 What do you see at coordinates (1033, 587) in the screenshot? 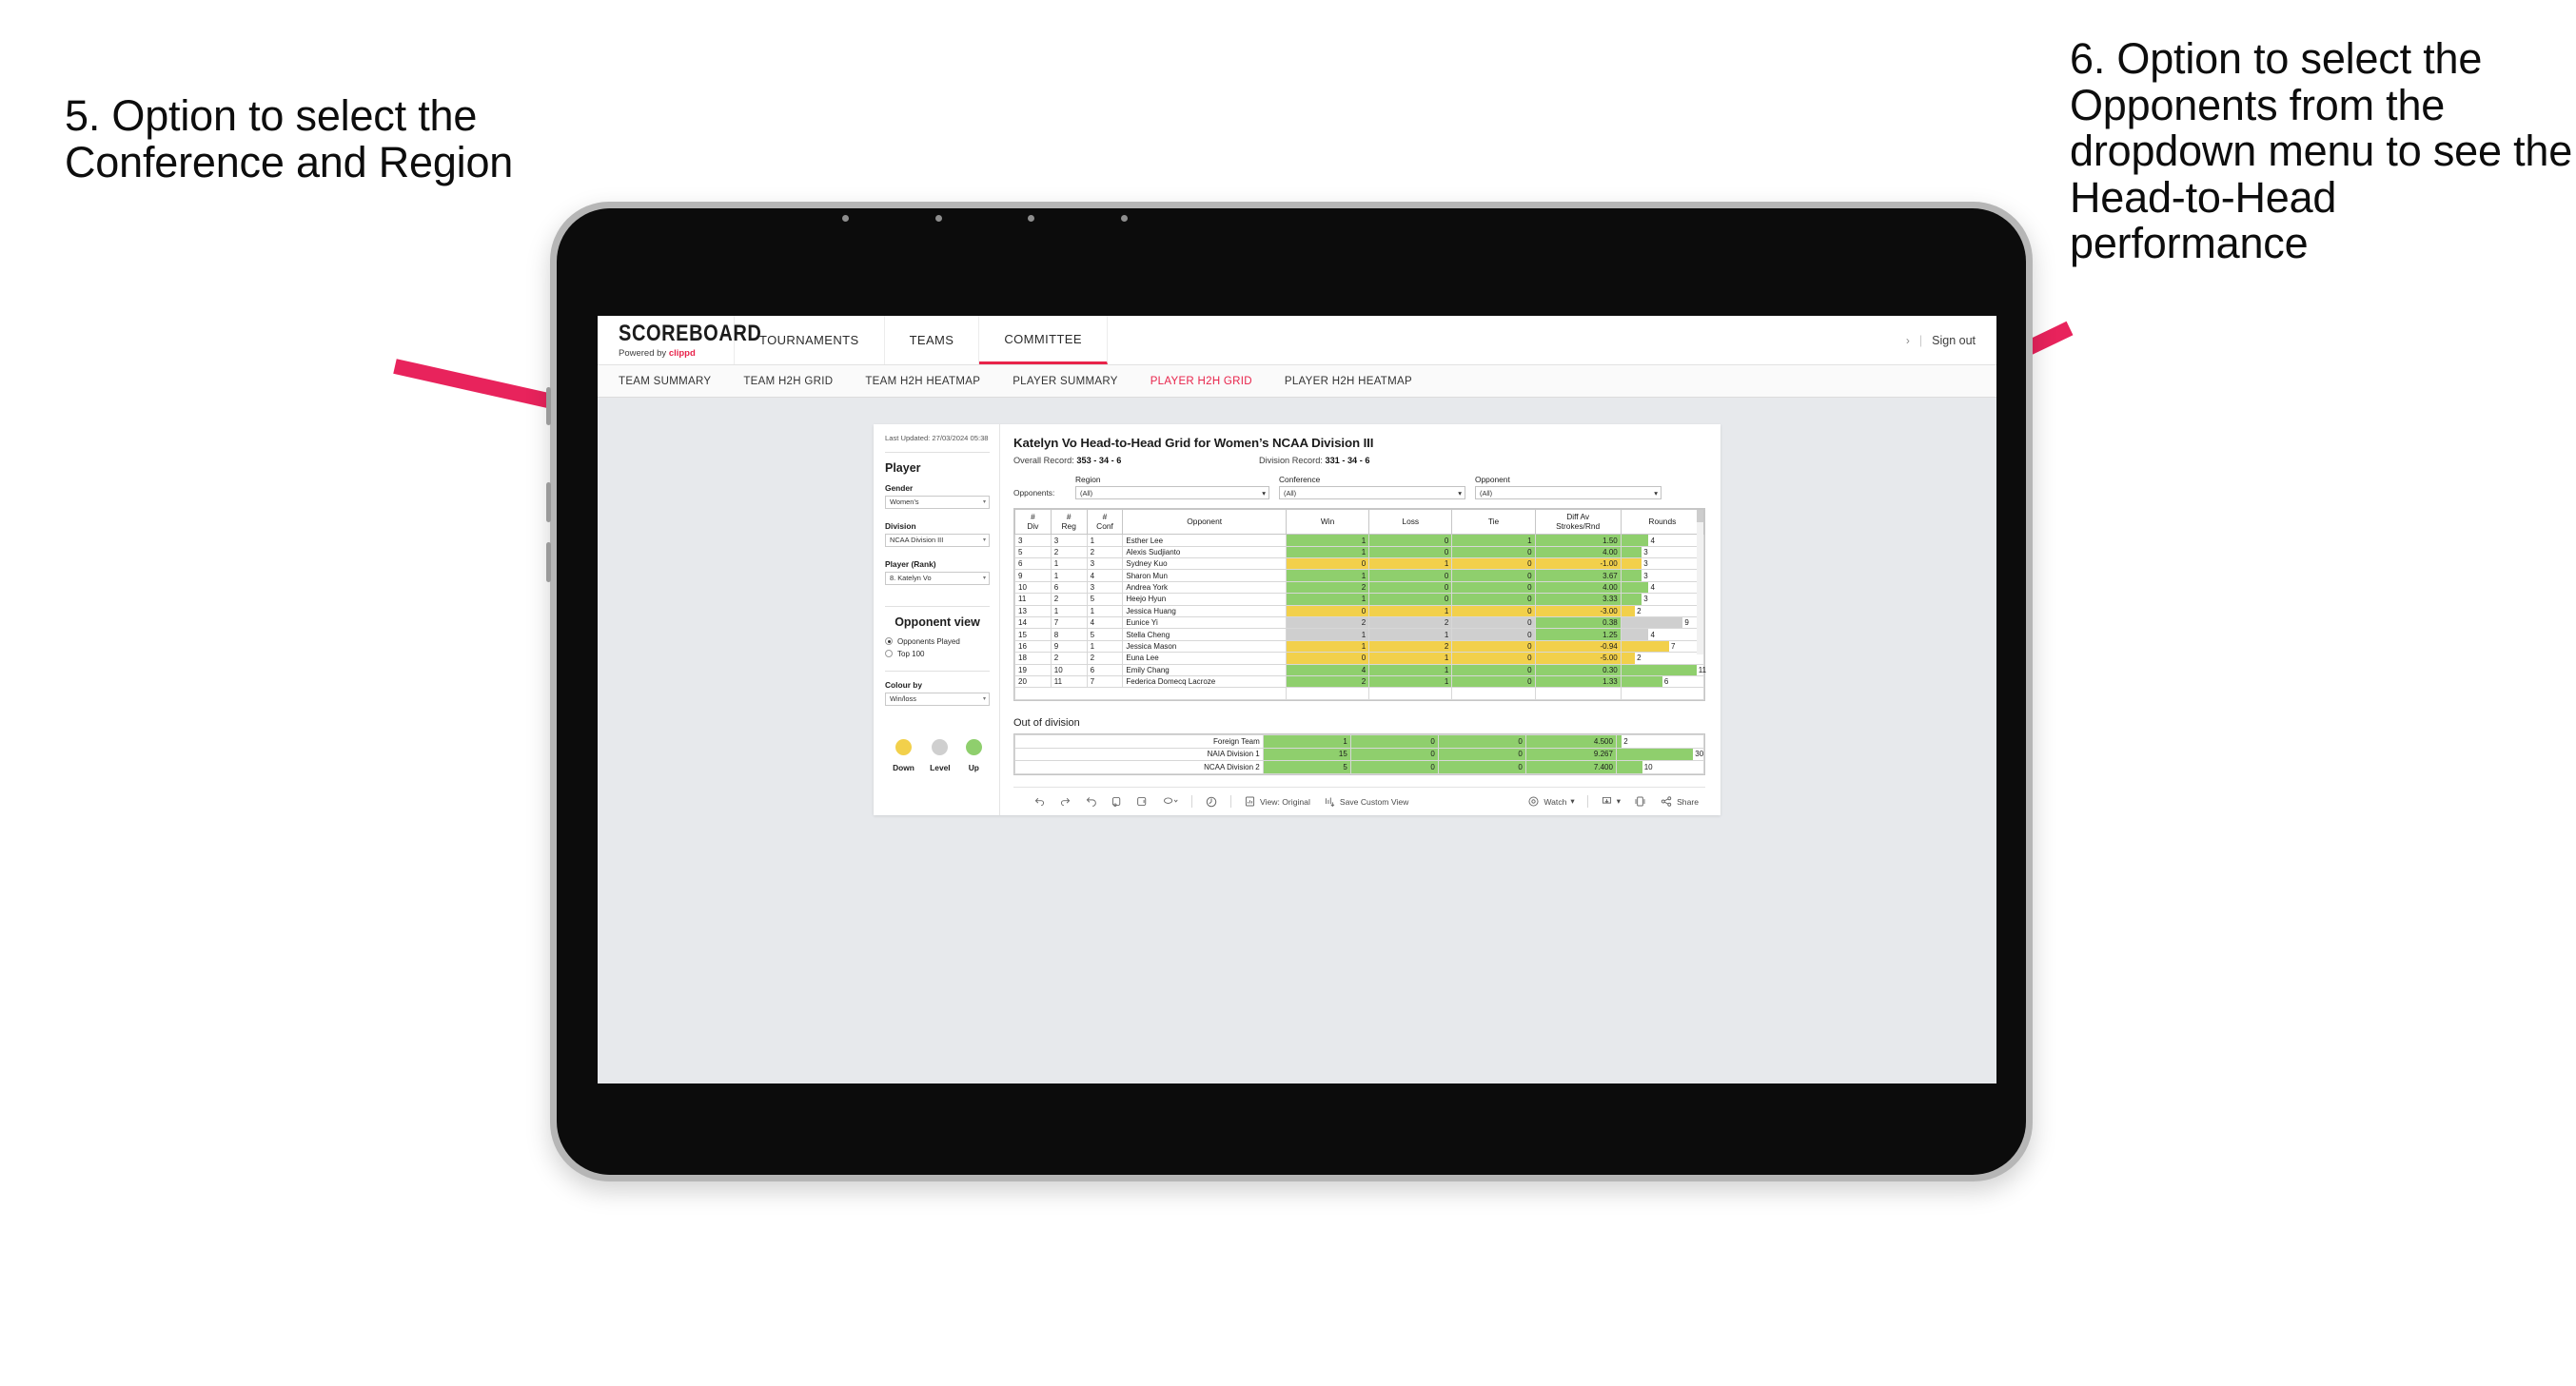
I see `cell-div: 10` at bounding box center [1033, 587].